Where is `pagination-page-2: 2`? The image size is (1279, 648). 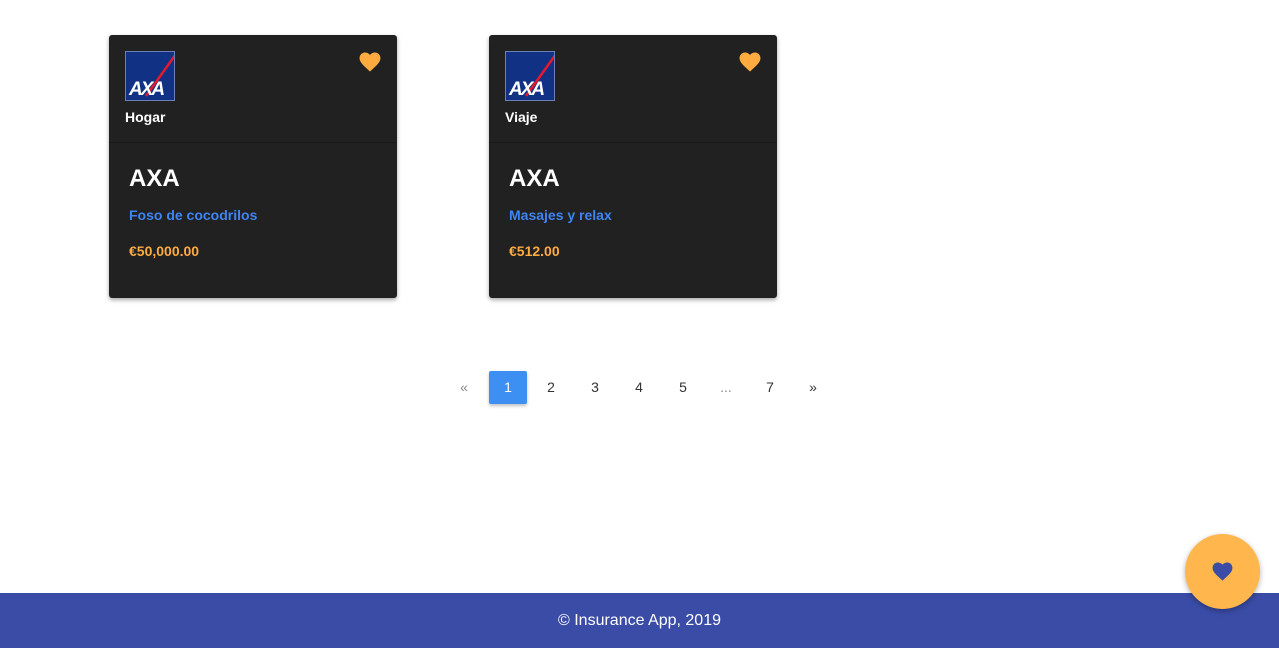 pagination-page-2: 2 is located at coordinates (551, 387).